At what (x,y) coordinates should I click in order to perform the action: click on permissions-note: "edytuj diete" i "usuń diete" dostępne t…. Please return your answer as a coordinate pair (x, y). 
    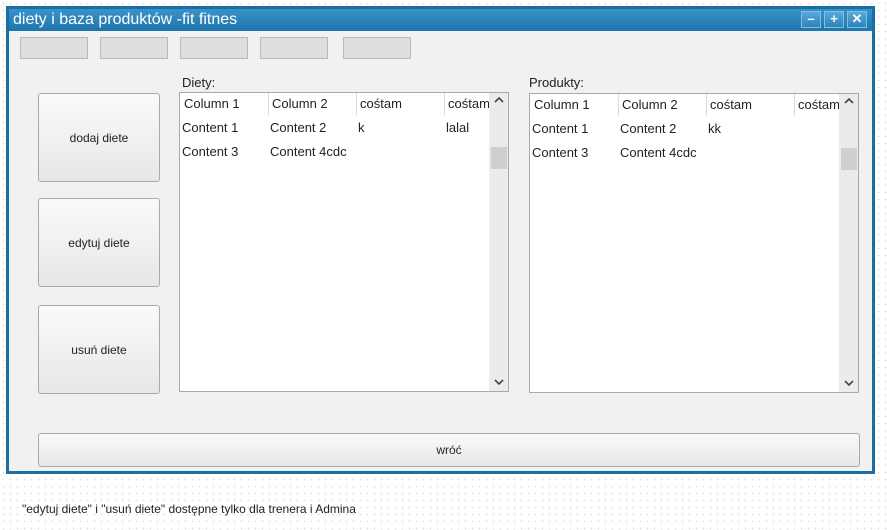
    Looking at the image, I should click on (189, 509).